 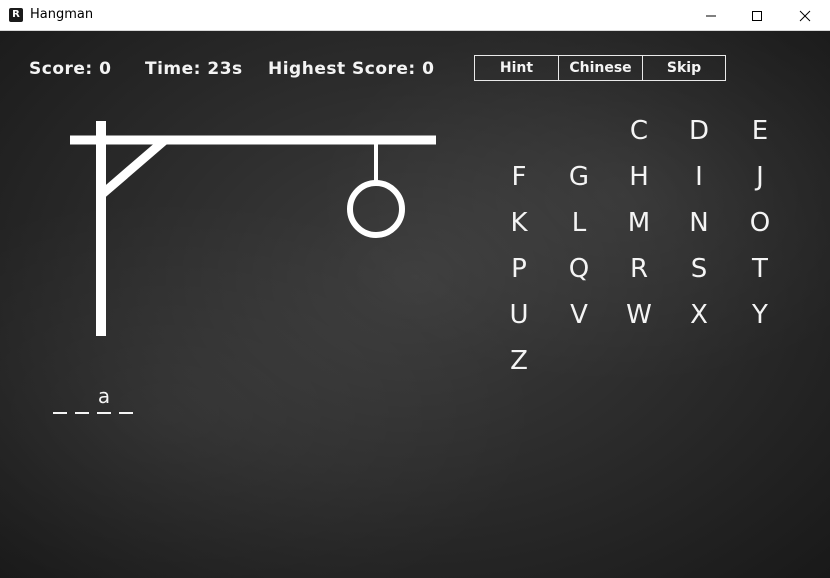 I want to click on maximize-icon, so click(x=757, y=16).